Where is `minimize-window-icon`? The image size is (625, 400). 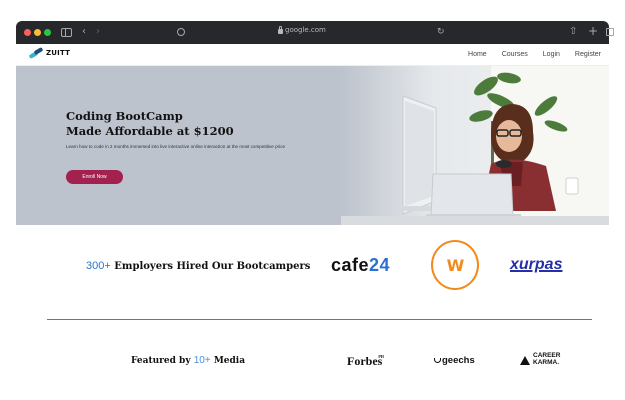
minimize-window-icon is located at coordinates (37, 32).